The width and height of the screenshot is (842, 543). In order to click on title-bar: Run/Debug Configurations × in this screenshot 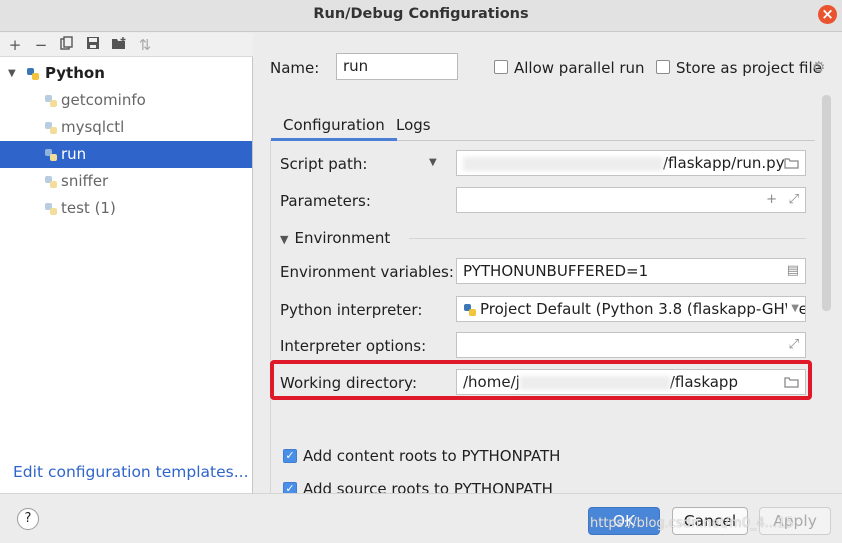, I will do `click(421, 16)`.